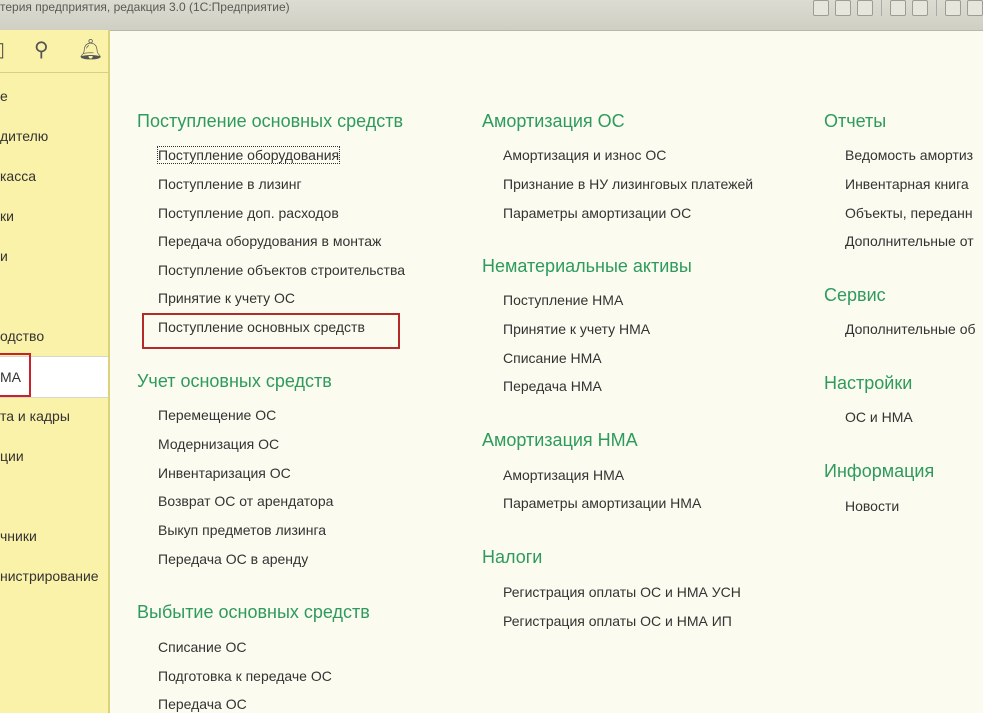 The image size is (983, 713). What do you see at coordinates (855, 295) in the screenshot?
I see `section-title: Сервис` at bounding box center [855, 295].